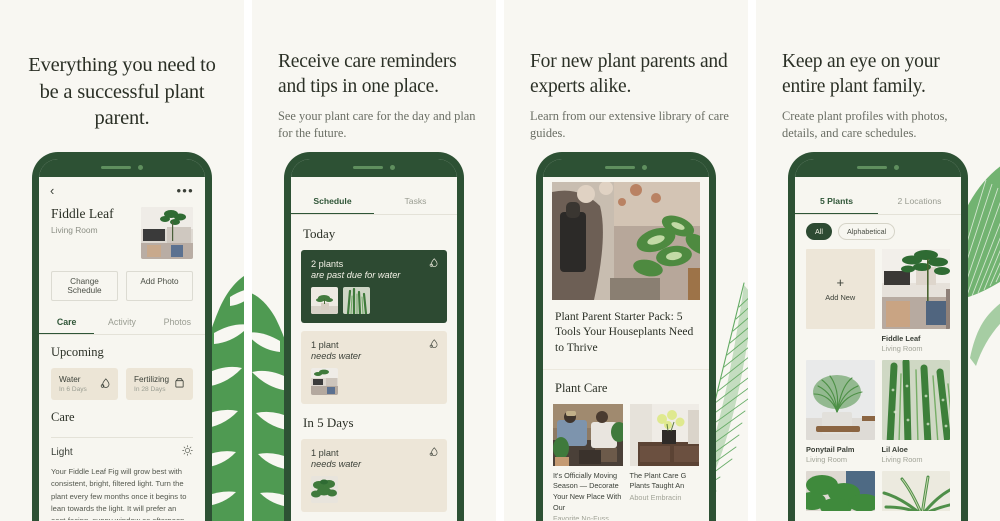 The height and width of the screenshot is (521, 1000). I want to click on detail-tab-bar: Care Activity Photos, so click(122, 323).